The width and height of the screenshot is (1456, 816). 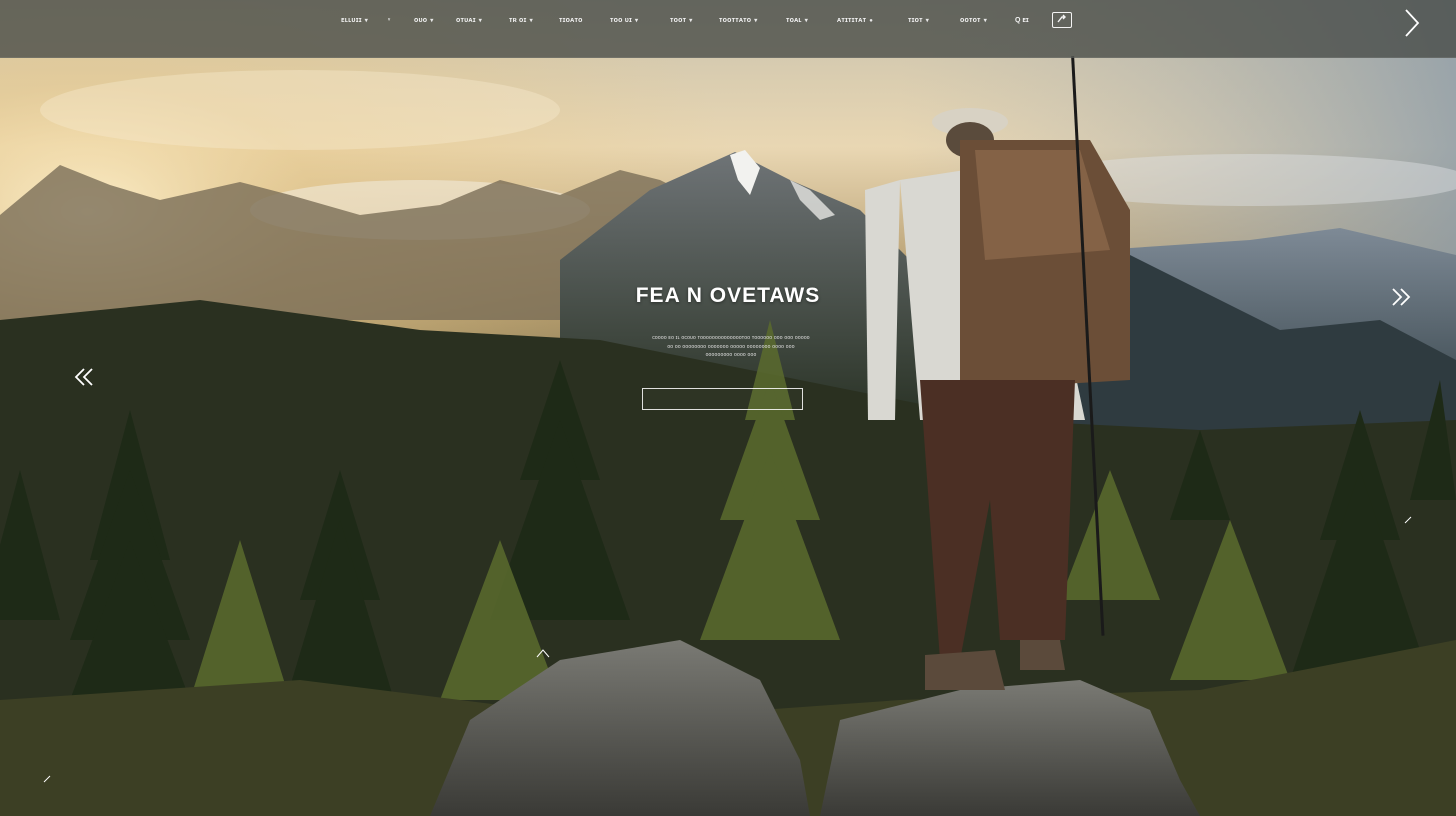 I want to click on double-chevron-left-icon, so click(x=85, y=377).